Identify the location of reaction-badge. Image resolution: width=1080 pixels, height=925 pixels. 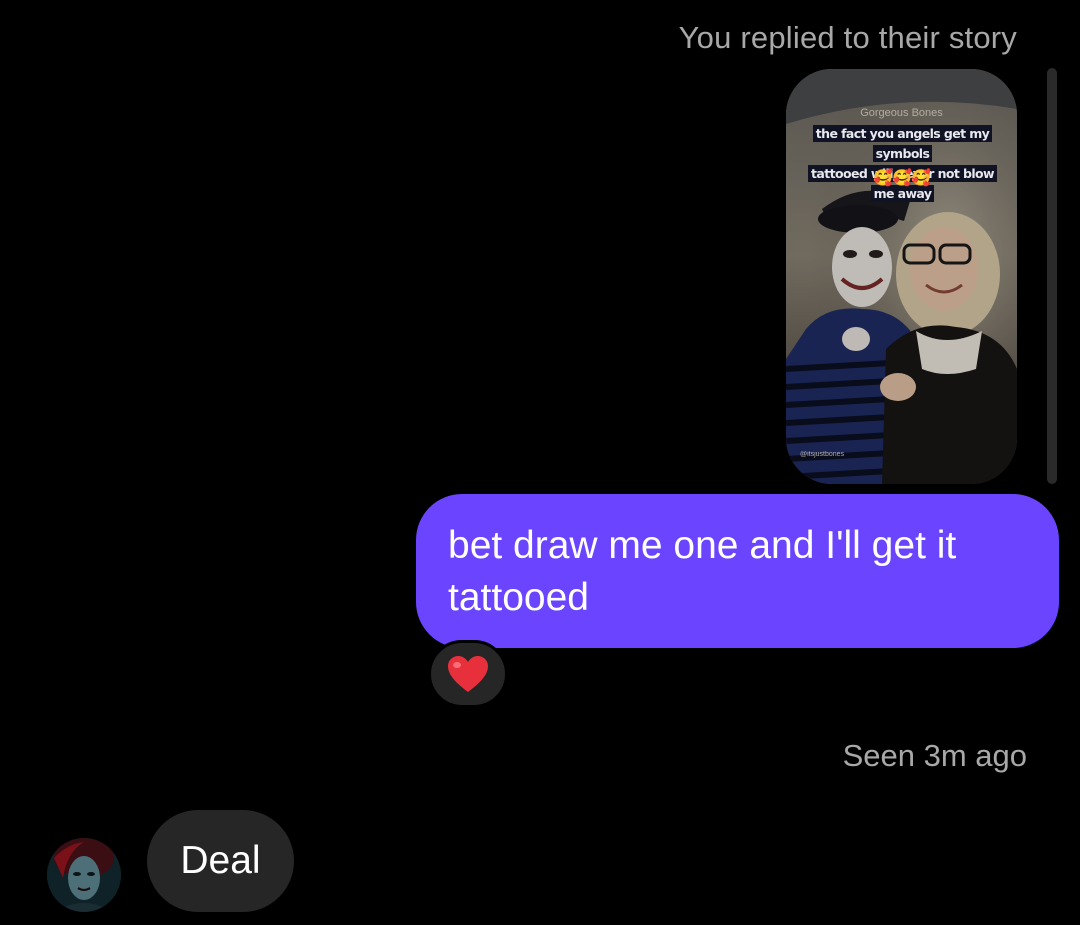
(468, 674).